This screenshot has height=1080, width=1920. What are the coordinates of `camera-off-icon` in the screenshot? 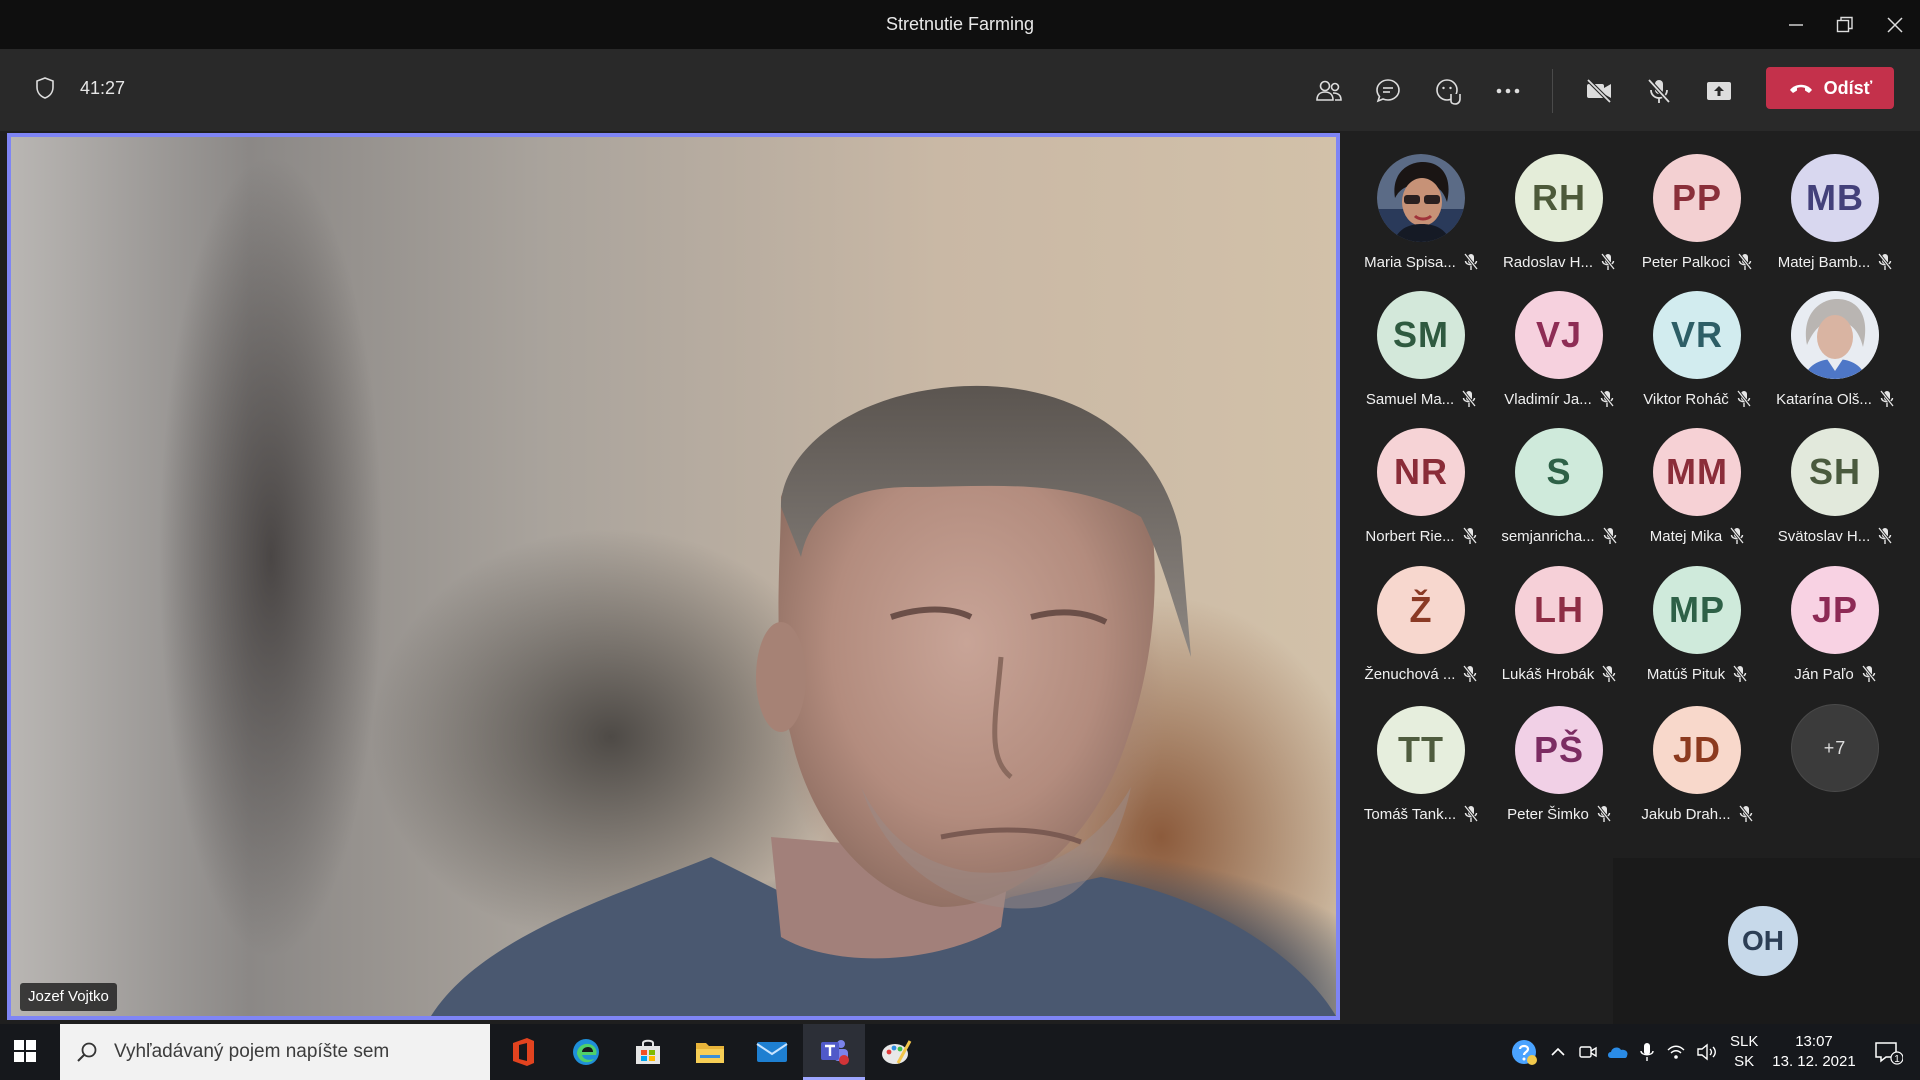 It's located at (1599, 91).